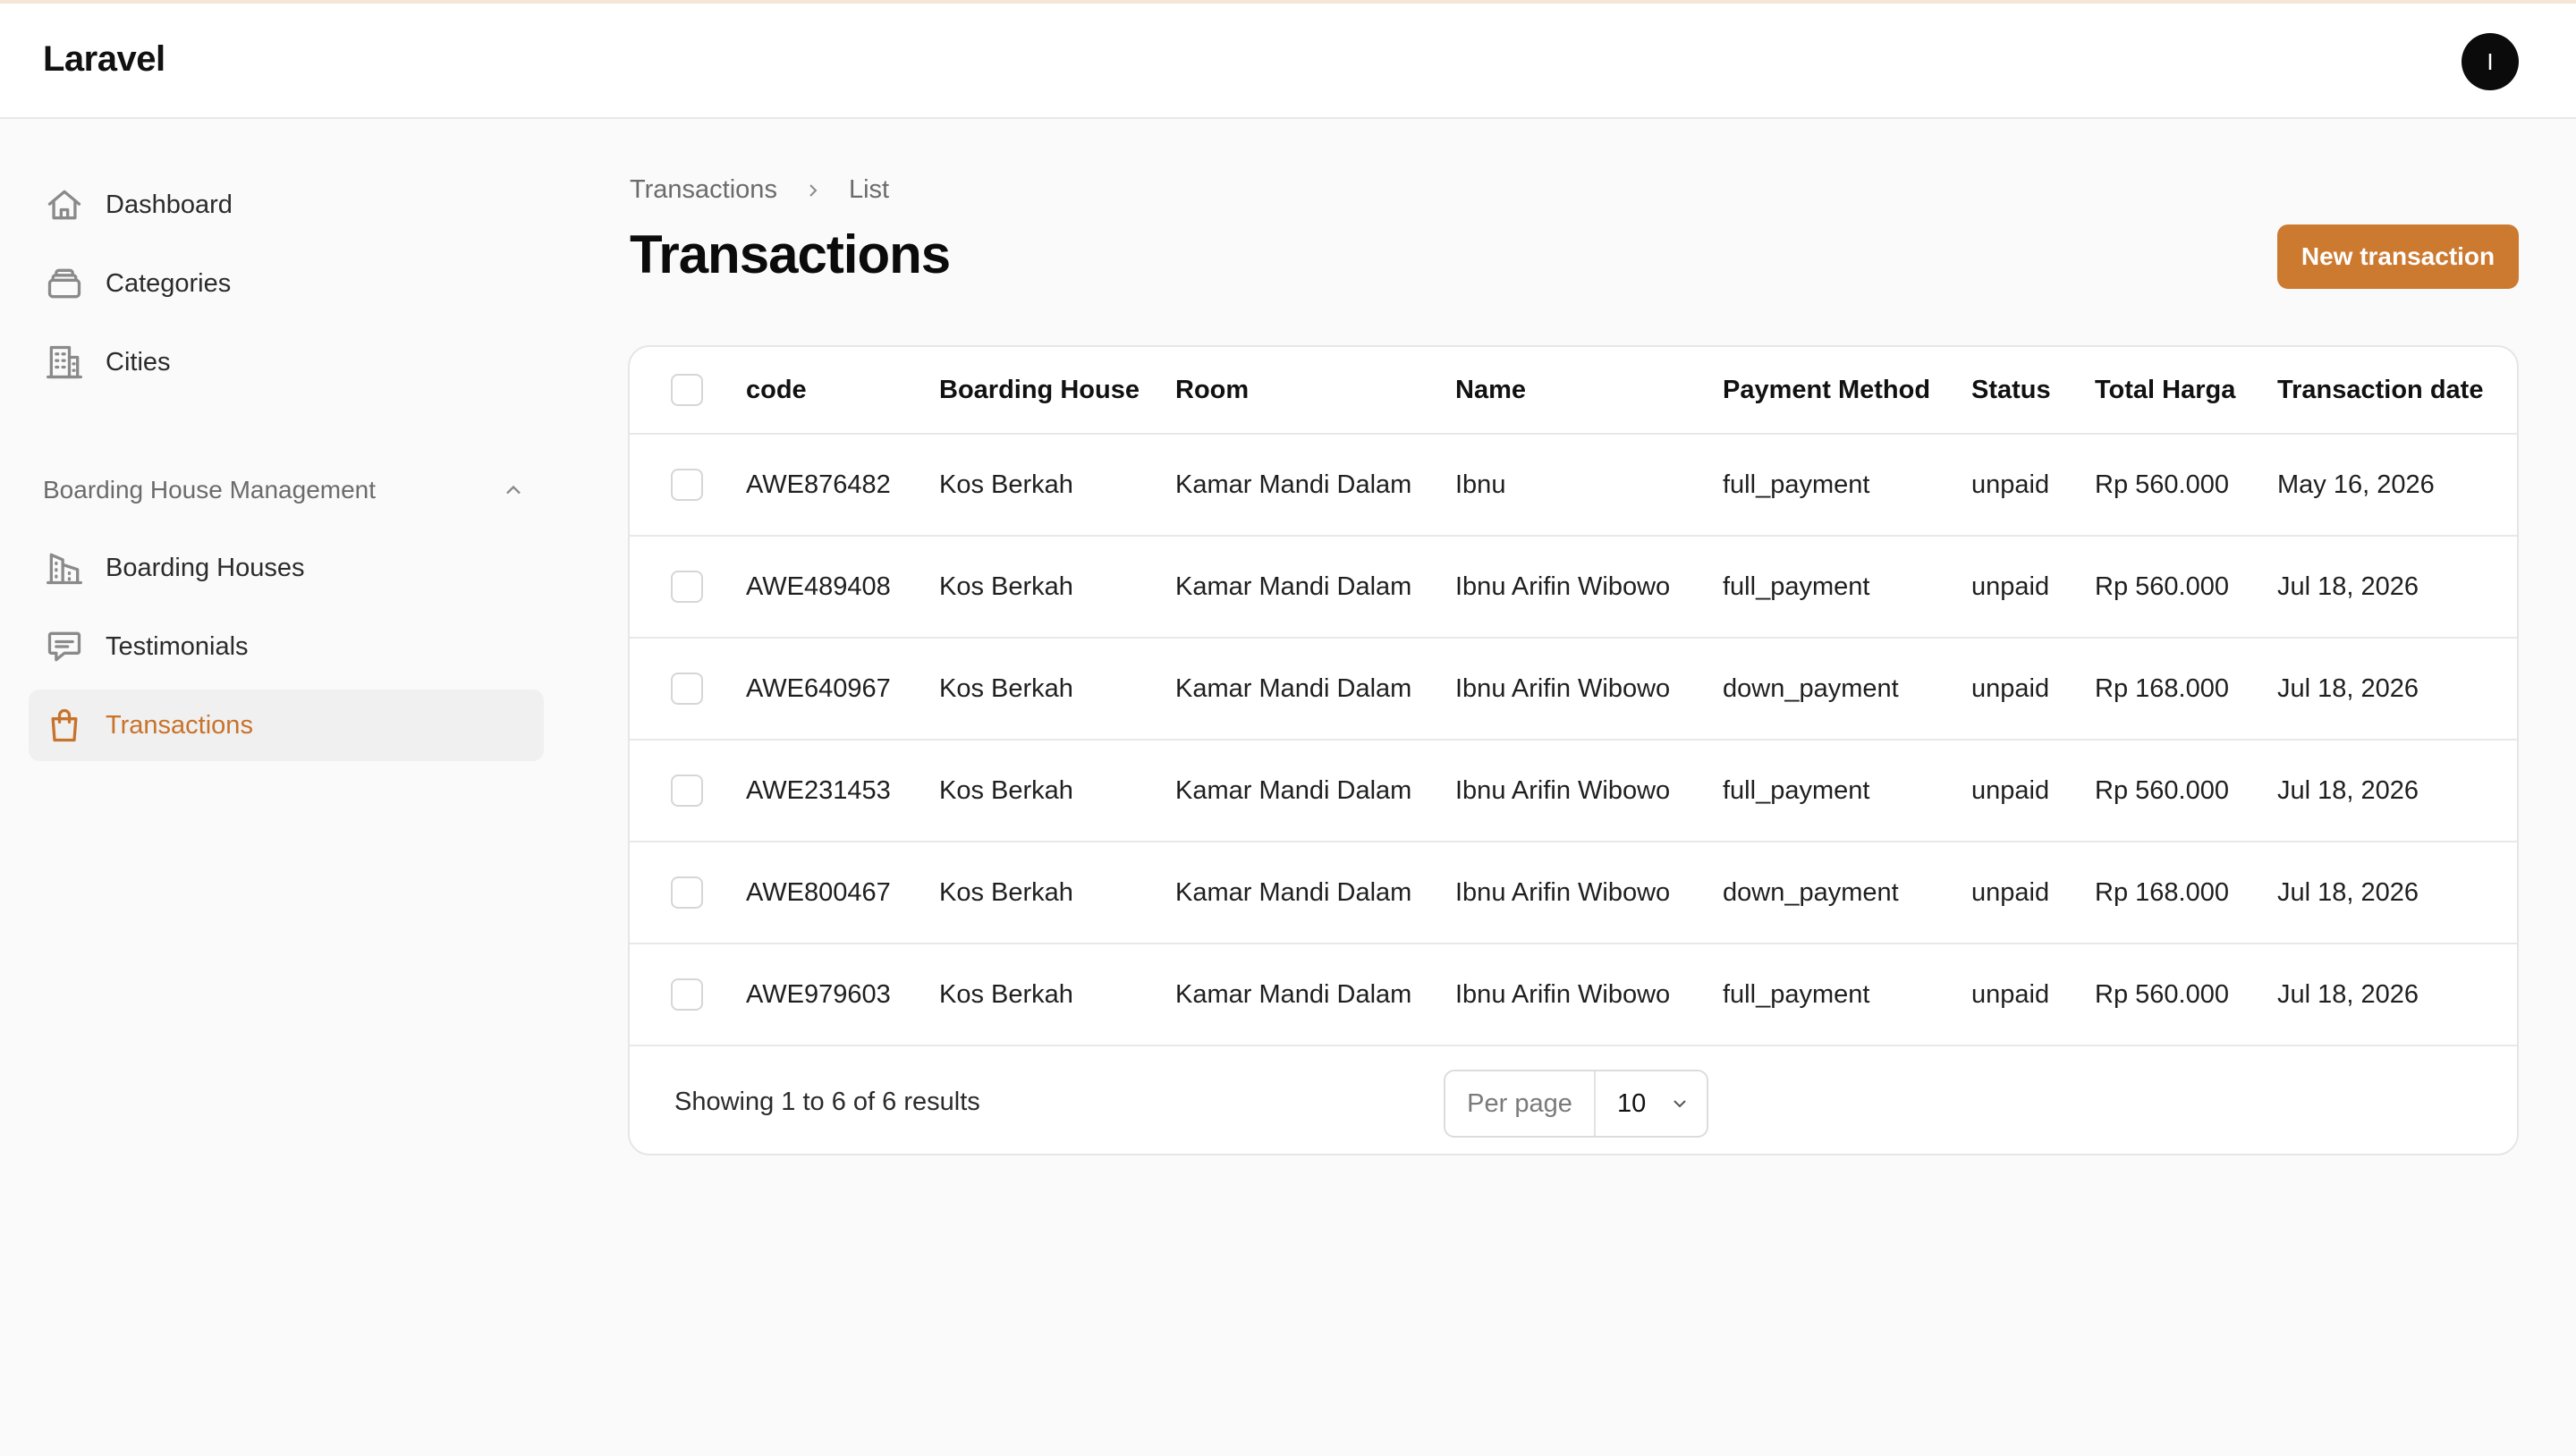 This screenshot has height=1456, width=2576. I want to click on column-header-room: Room, so click(1212, 390).